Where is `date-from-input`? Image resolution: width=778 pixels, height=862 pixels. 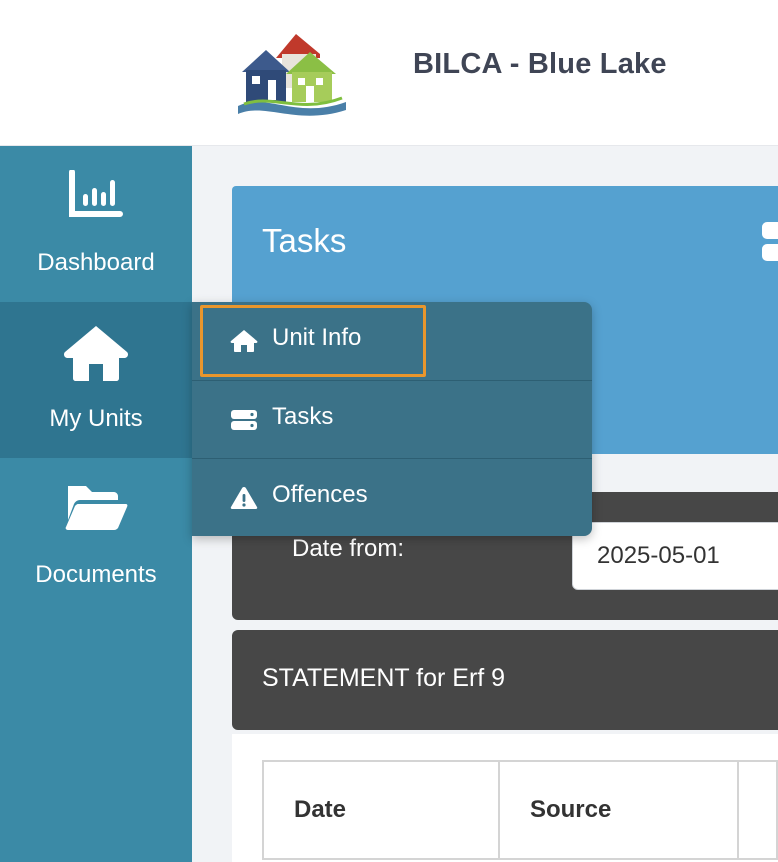
date-from-input is located at coordinates (675, 556).